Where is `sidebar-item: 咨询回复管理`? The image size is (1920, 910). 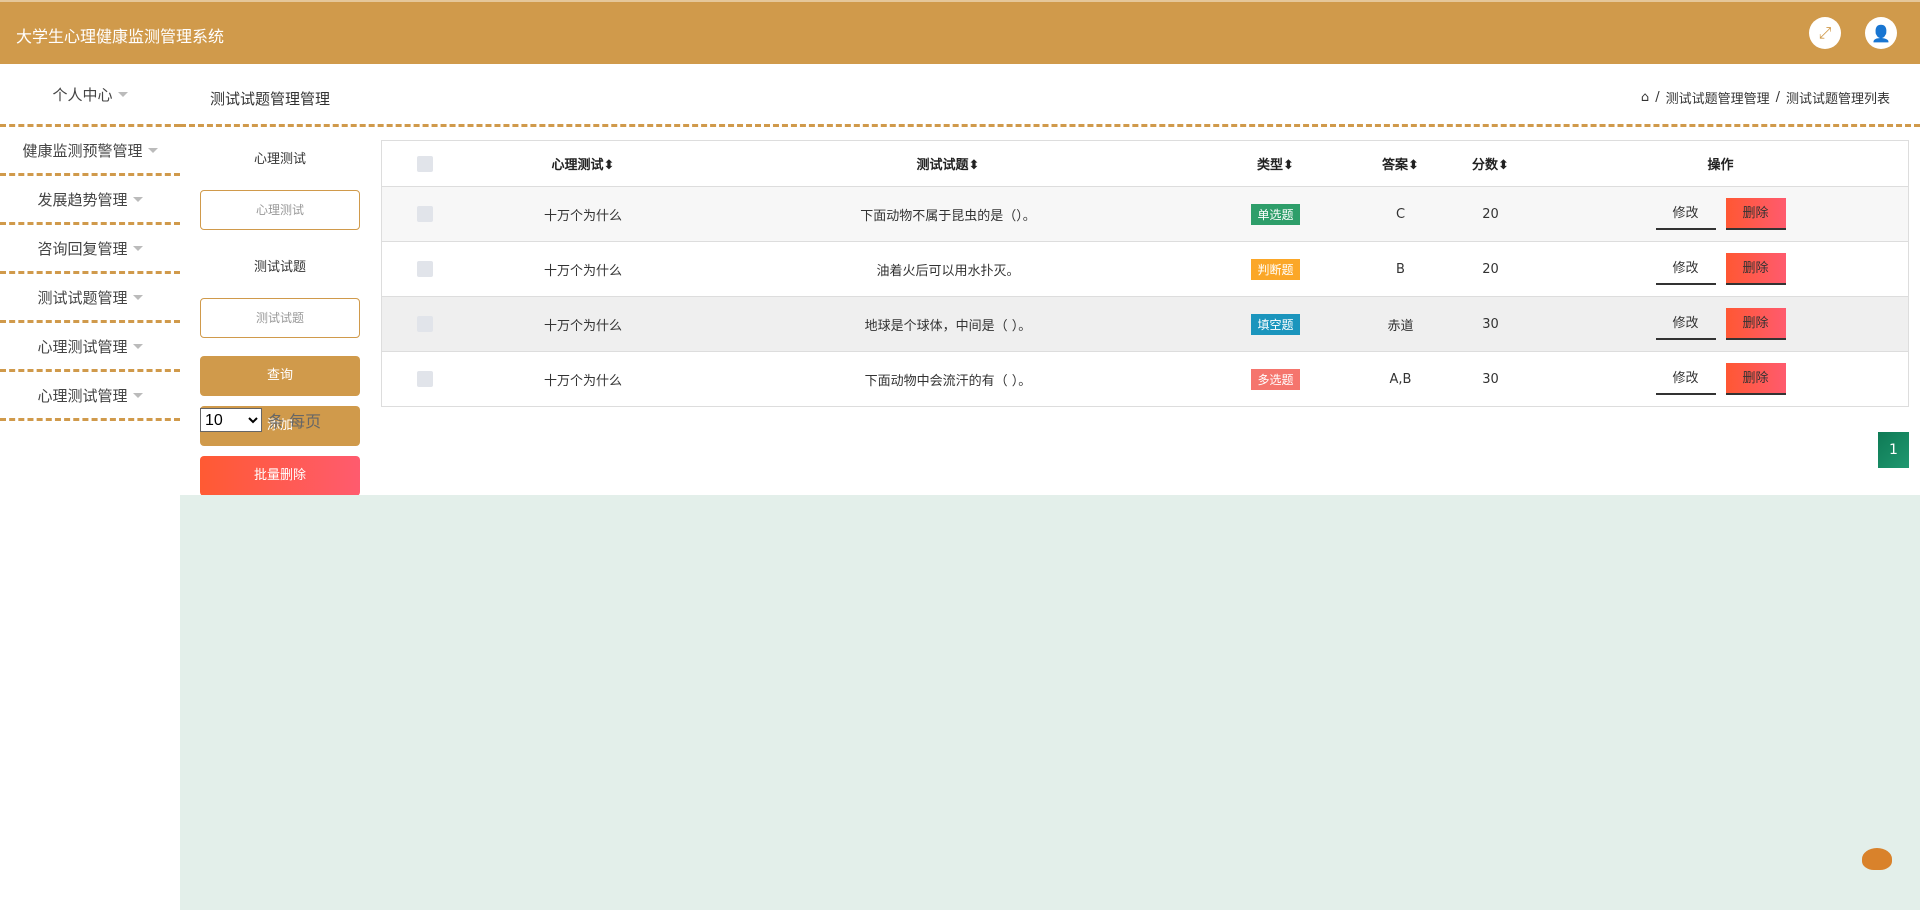 sidebar-item: 咨询回复管理 is located at coordinates (90, 249).